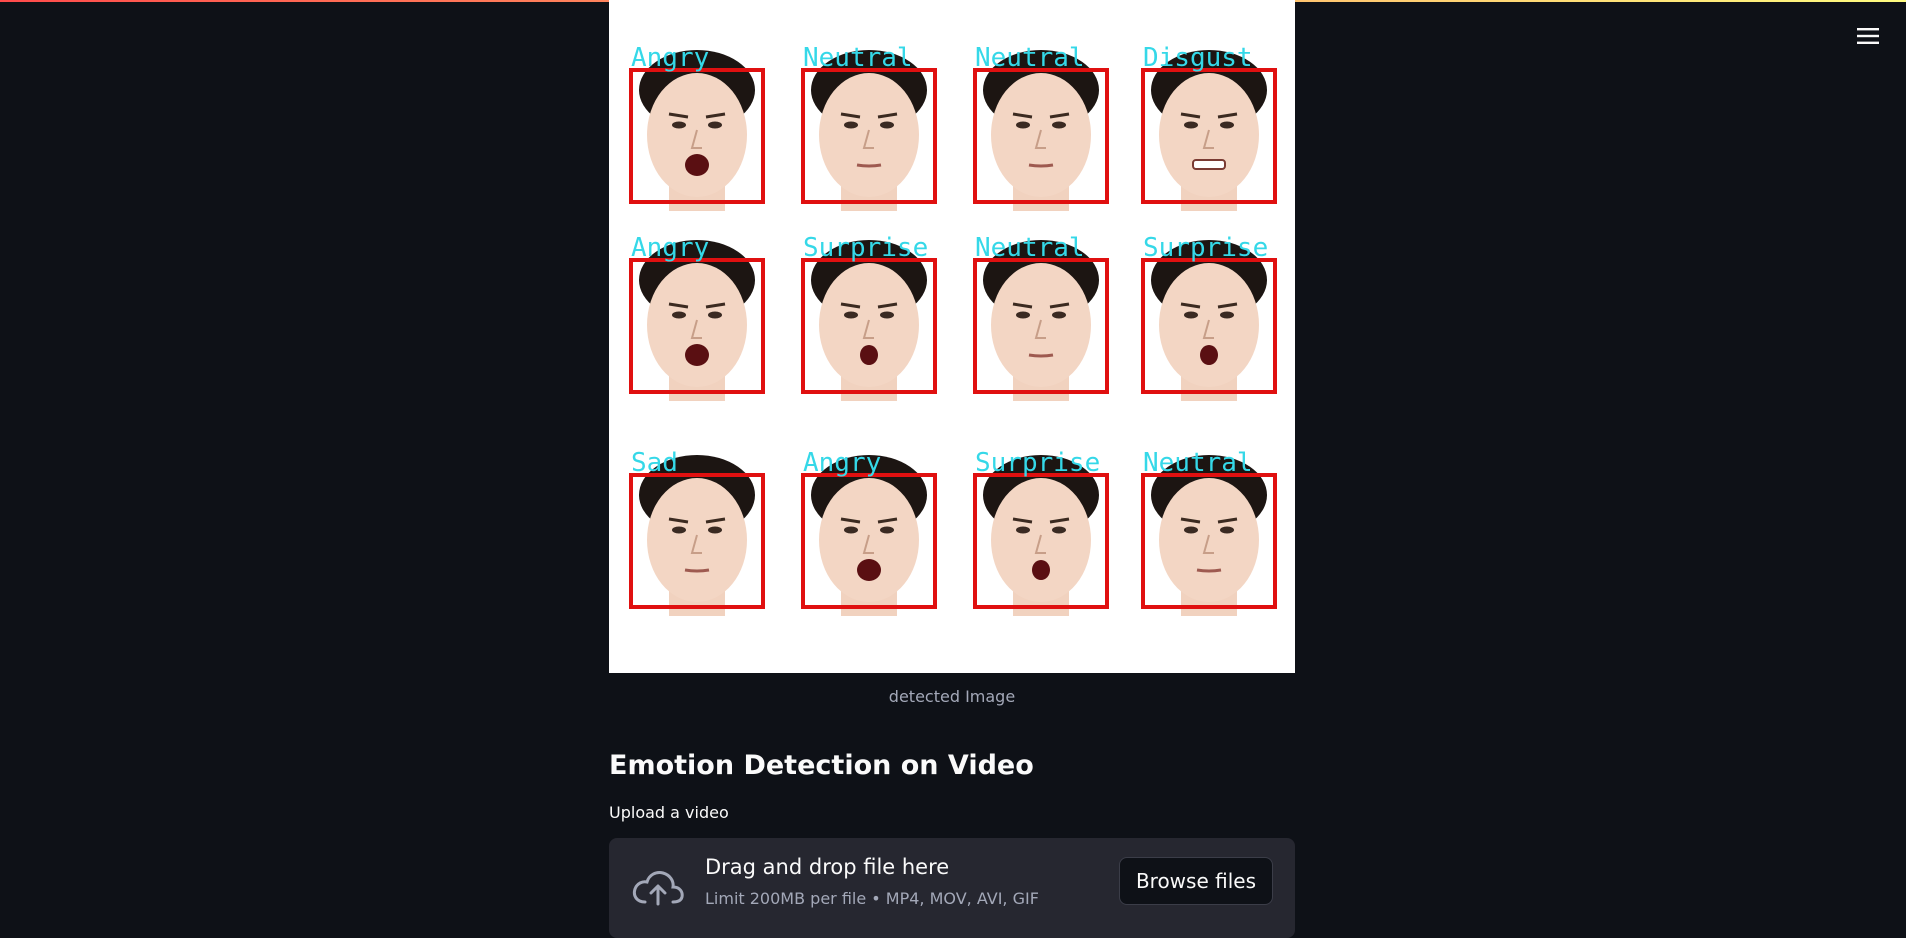  Describe the element at coordinates (821, 765) in the screenshot. I see `section-title: Emotion Detection on Video` at that location.